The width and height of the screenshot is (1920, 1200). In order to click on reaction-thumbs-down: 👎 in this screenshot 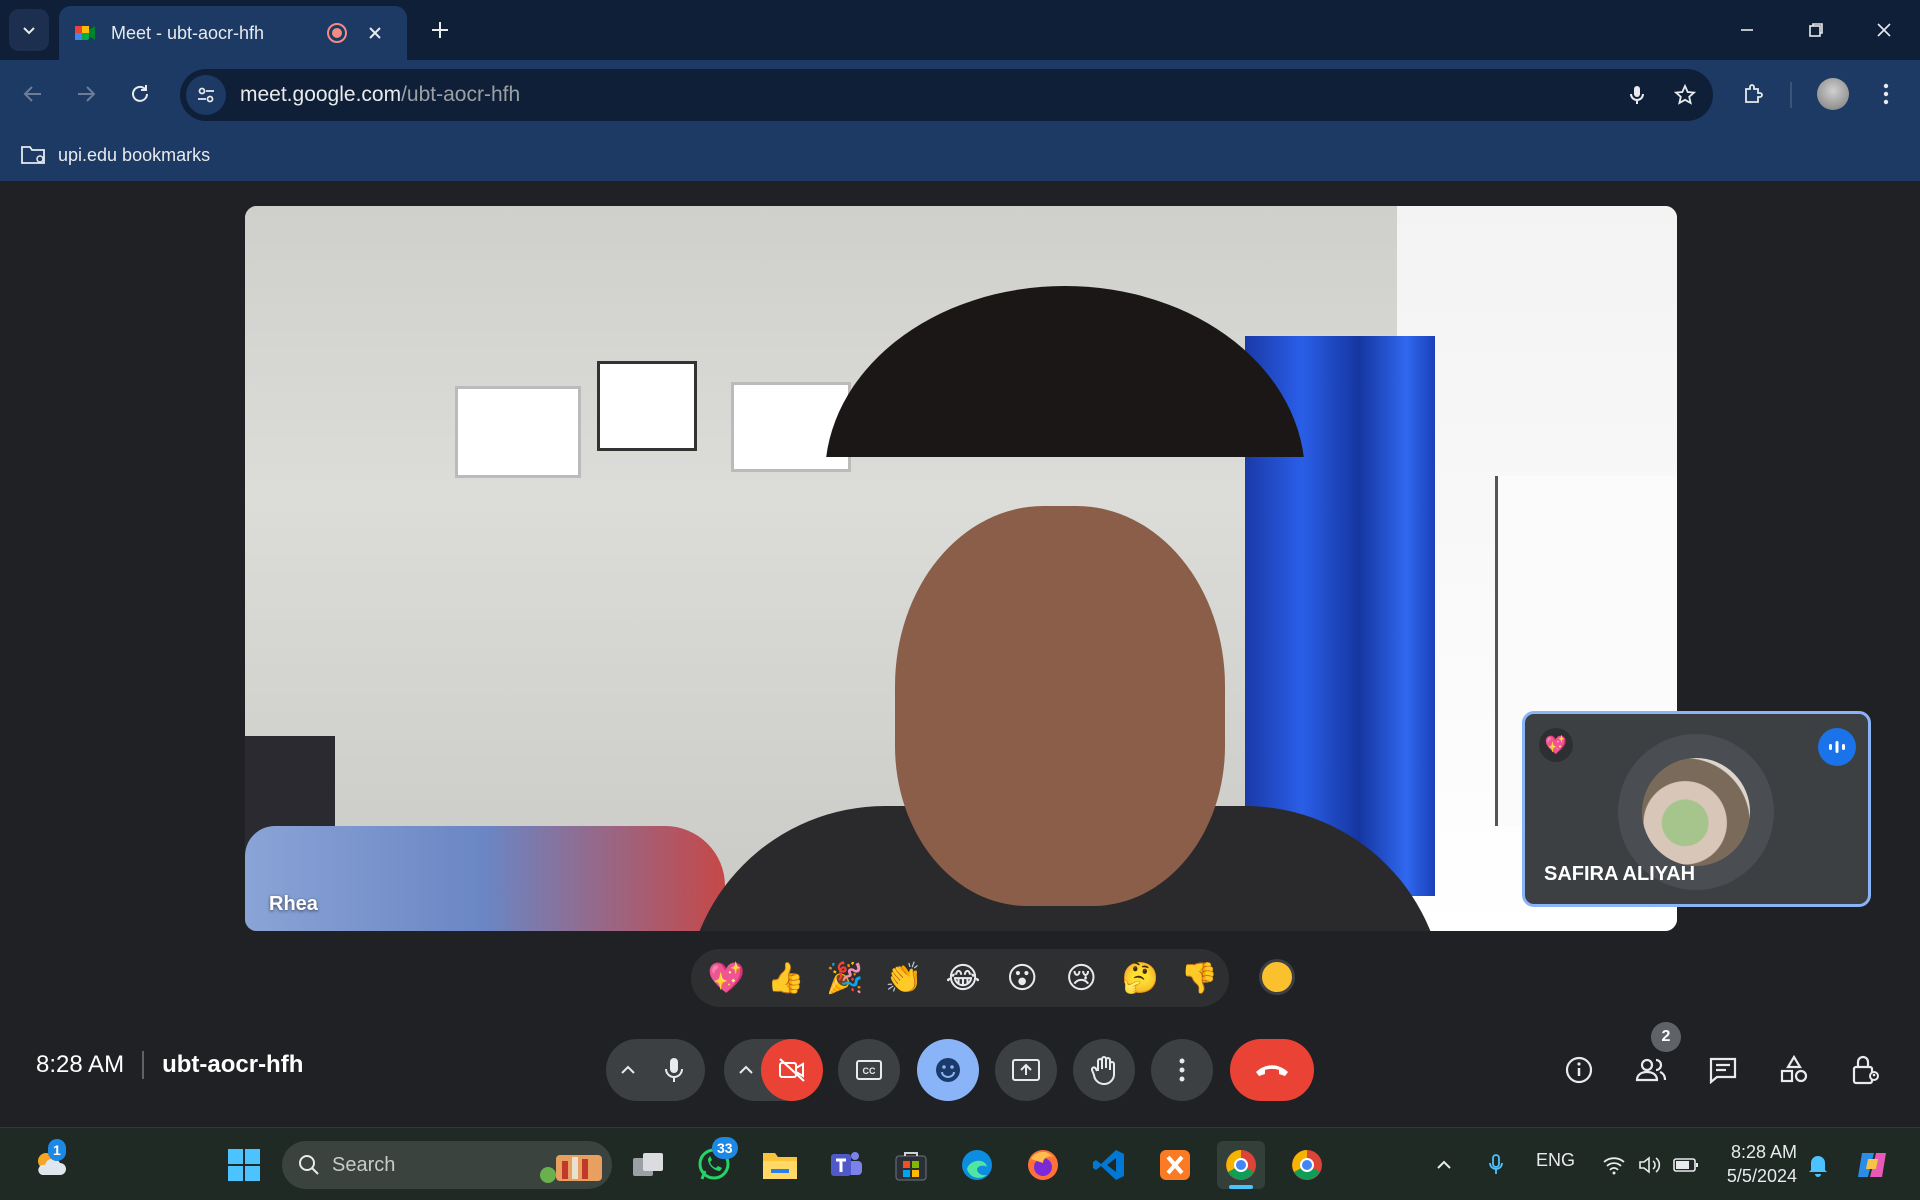, I will do `click(1199, 978)`.